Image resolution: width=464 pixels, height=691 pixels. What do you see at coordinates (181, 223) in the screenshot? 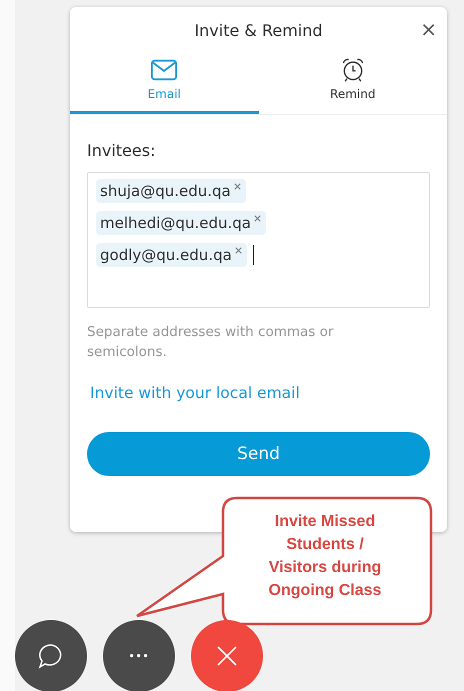
I see `email-chip: melhedi@qu.edu.qa` at bounding box center [181, 223].